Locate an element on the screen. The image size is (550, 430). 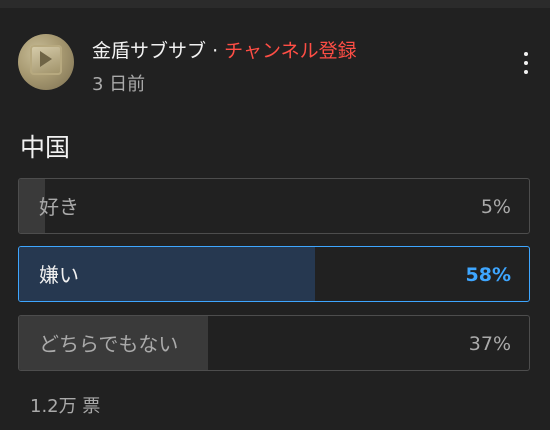
post-header: 金盾サブサブ · チャンネル登録 3 日前 is located at coordinates (187, 65).